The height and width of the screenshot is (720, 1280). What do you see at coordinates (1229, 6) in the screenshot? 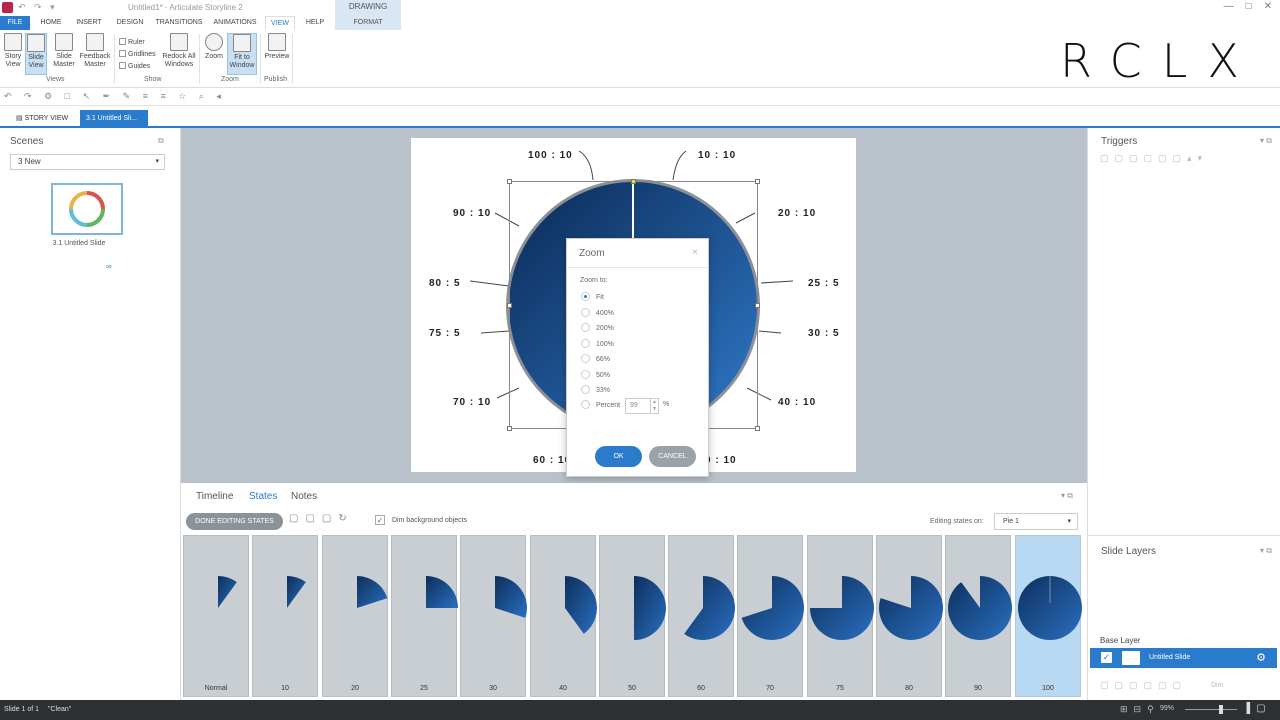
I see `minimize-button: —` at bounding box center [1229, 6].